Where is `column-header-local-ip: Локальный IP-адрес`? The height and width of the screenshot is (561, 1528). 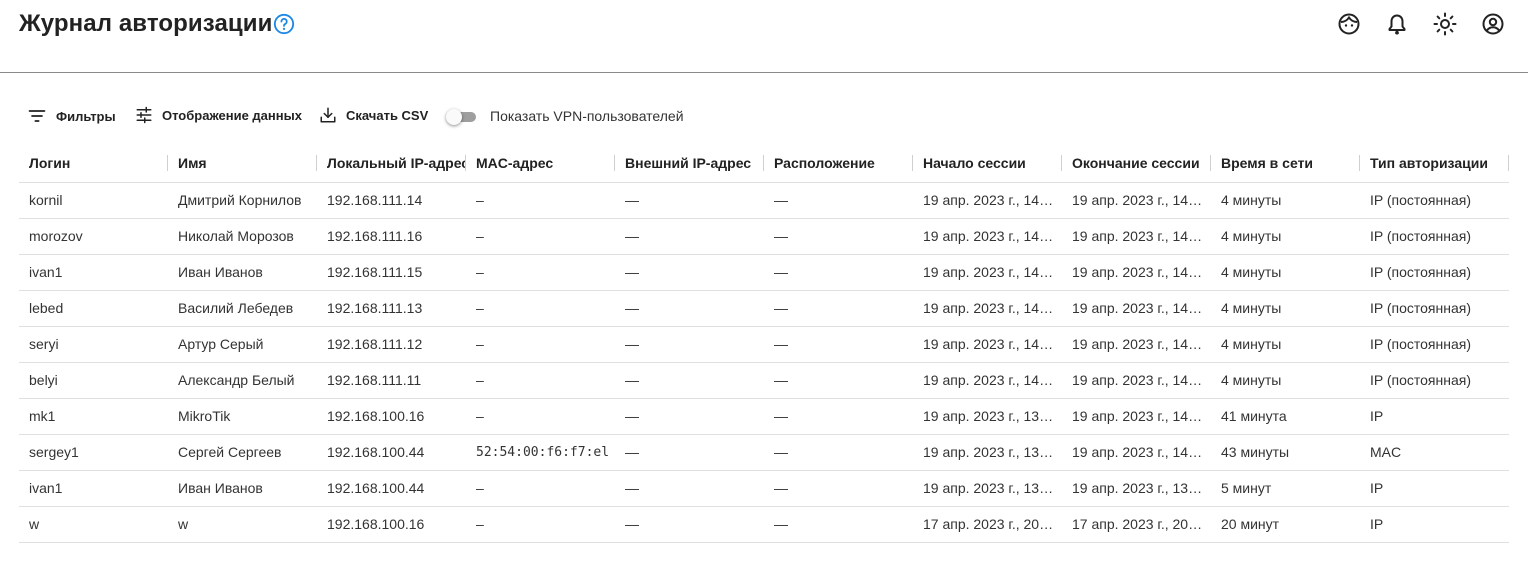 column-header-local-ip: Локальный IP-адрес is located at coordinates (391, 164).